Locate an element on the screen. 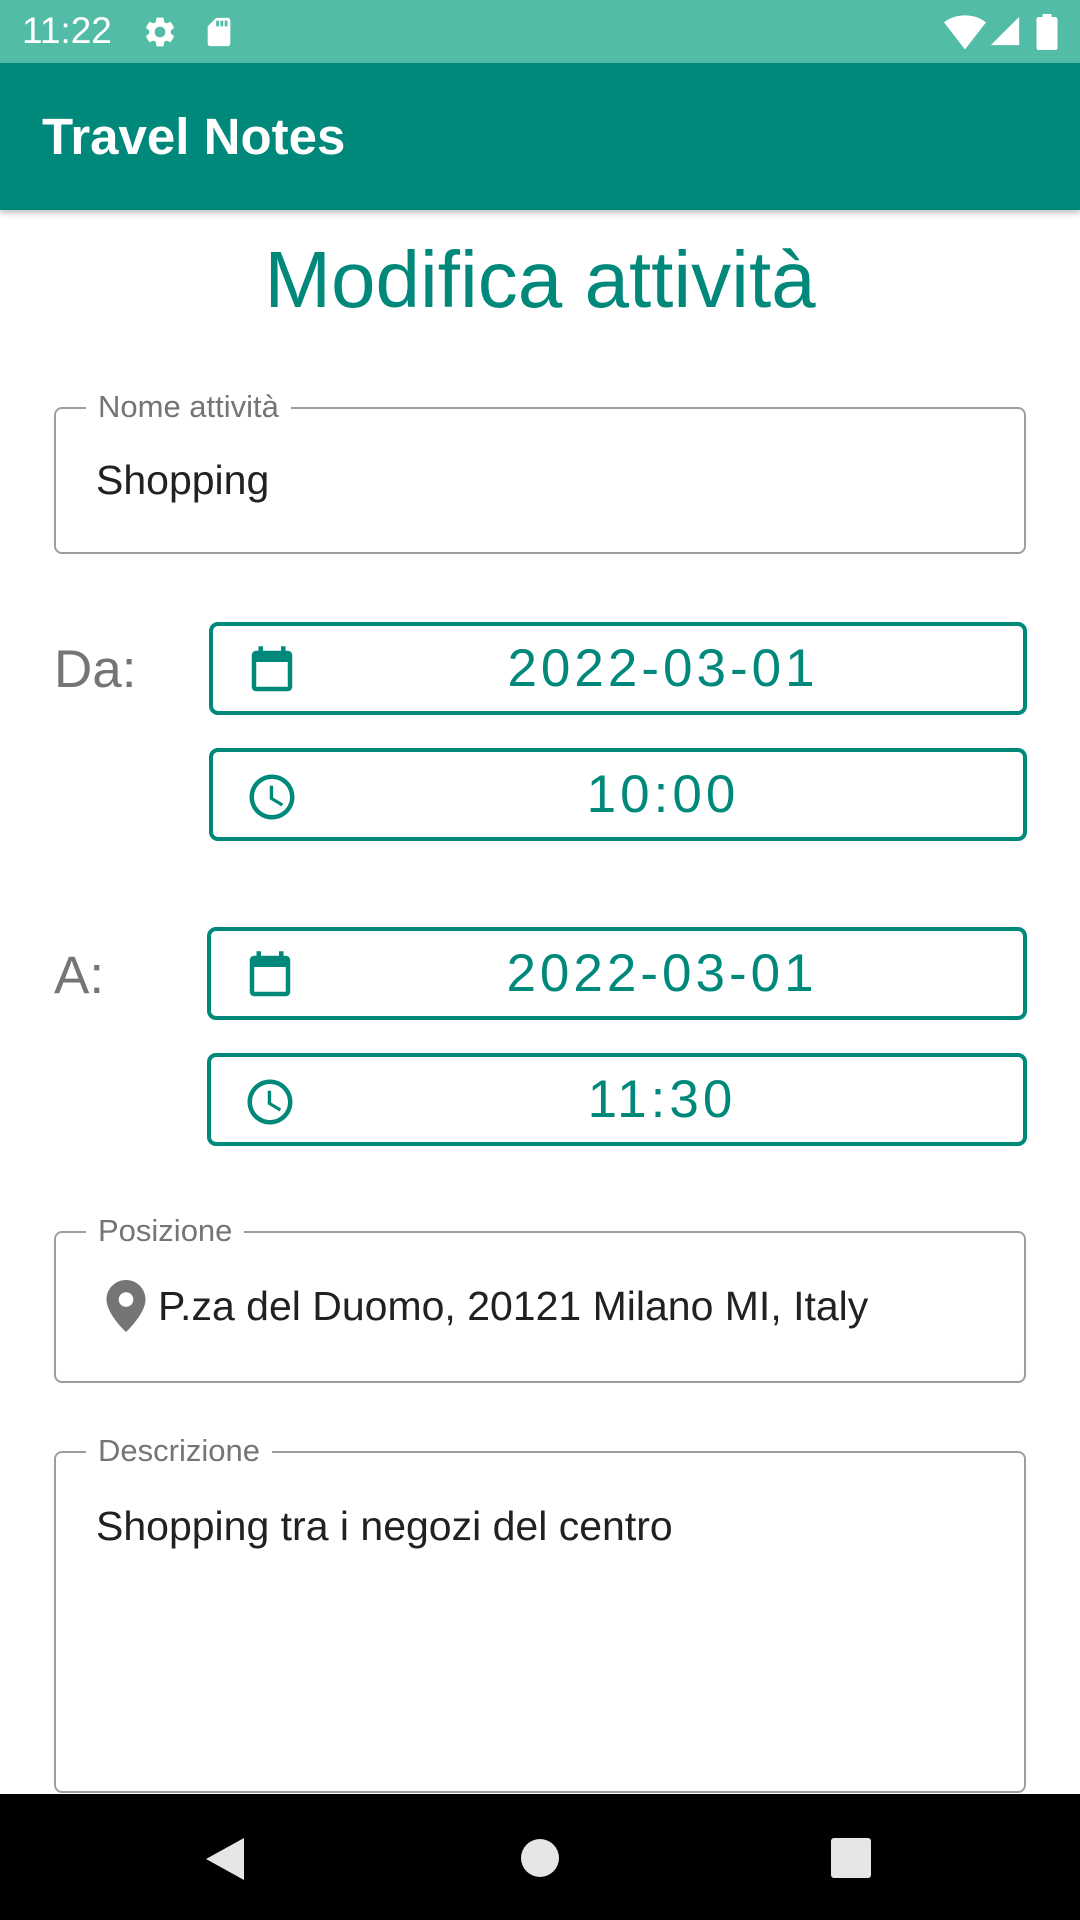 Image resolution: width=1080 pixels, height=1920 pixels. navigation-bar is located at coordinates (540, 1857).